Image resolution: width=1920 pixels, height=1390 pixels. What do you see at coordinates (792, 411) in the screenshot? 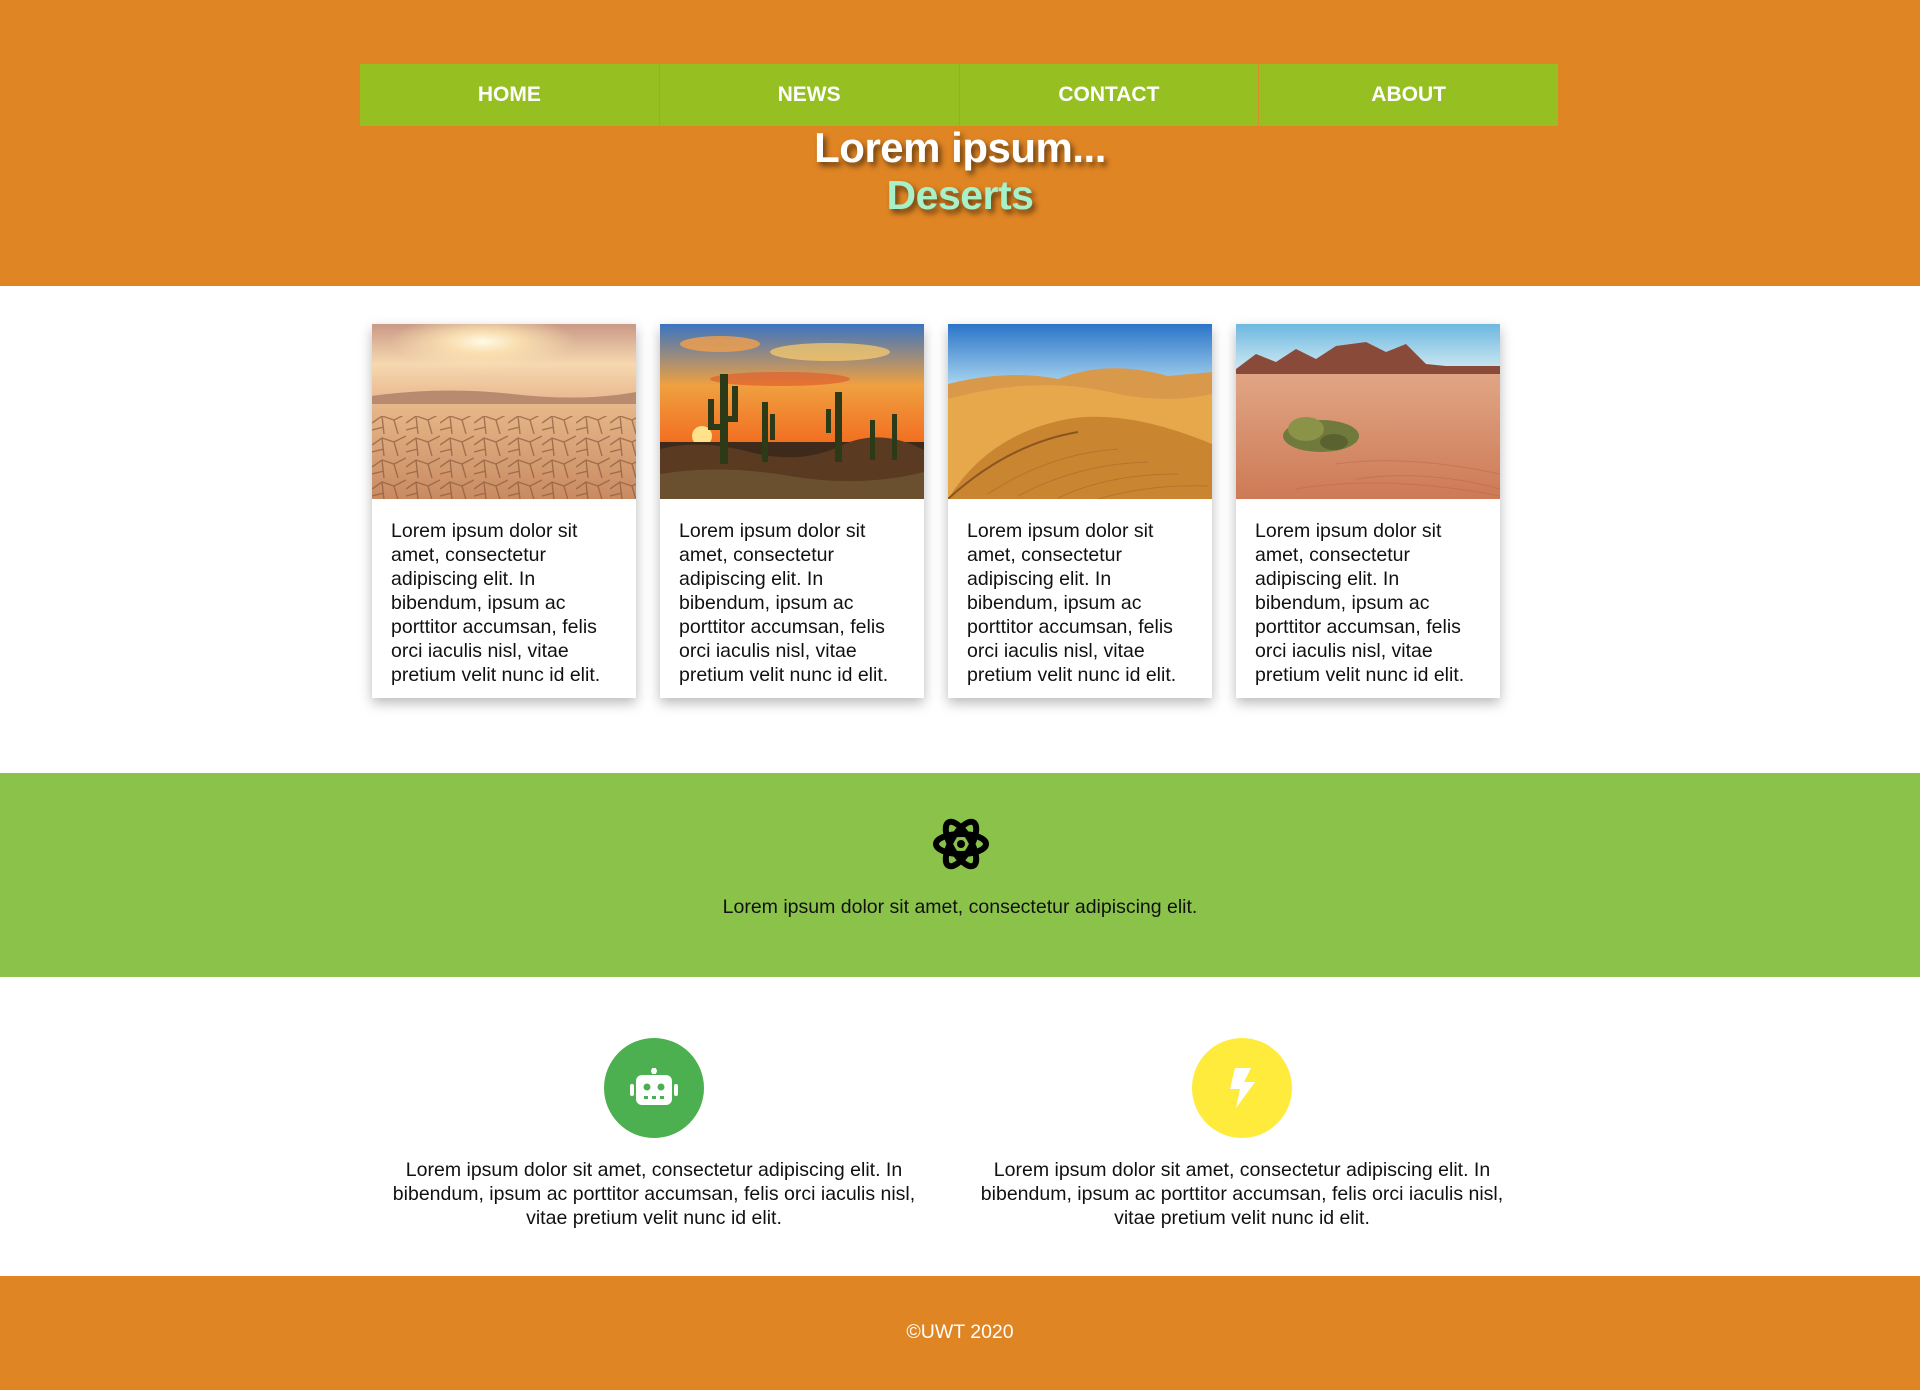
I see `cactus-sunset-image` at bounding box center [792, 411].